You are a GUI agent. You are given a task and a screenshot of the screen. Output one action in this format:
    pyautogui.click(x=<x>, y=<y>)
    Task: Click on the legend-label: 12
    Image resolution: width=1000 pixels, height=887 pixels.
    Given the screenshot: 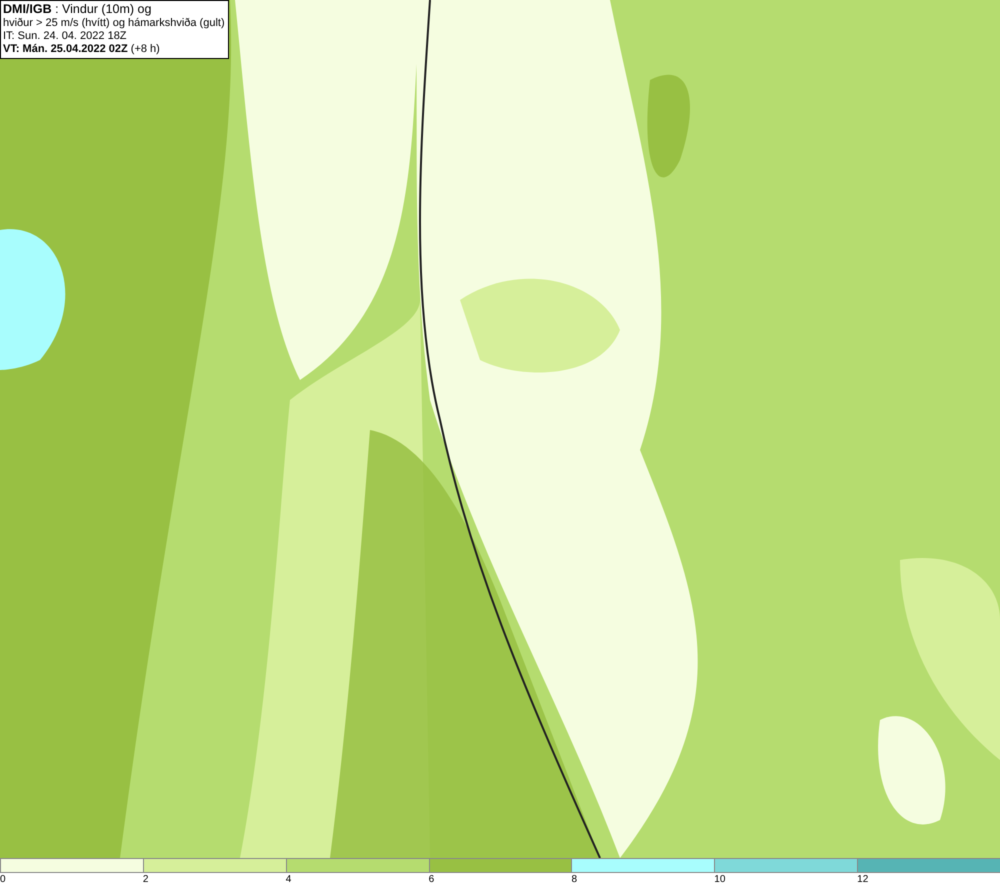 What is the action you would take?
    pyautogui.click(x=862, y=880)
    